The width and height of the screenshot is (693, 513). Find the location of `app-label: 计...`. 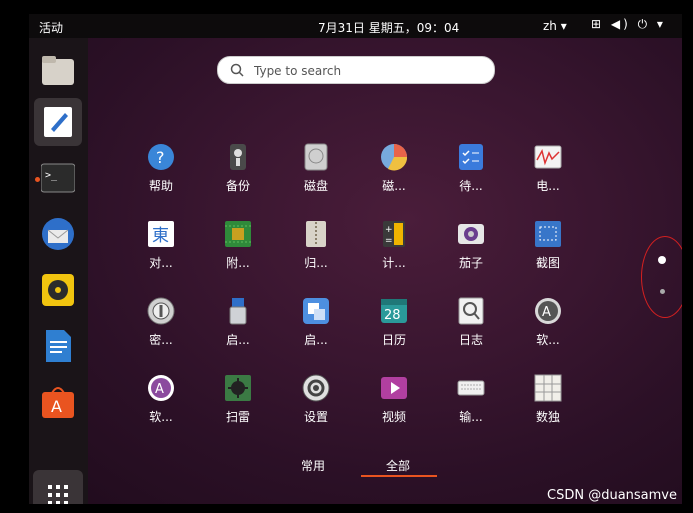

app-label: 计... is located at coordinates (394, 263).